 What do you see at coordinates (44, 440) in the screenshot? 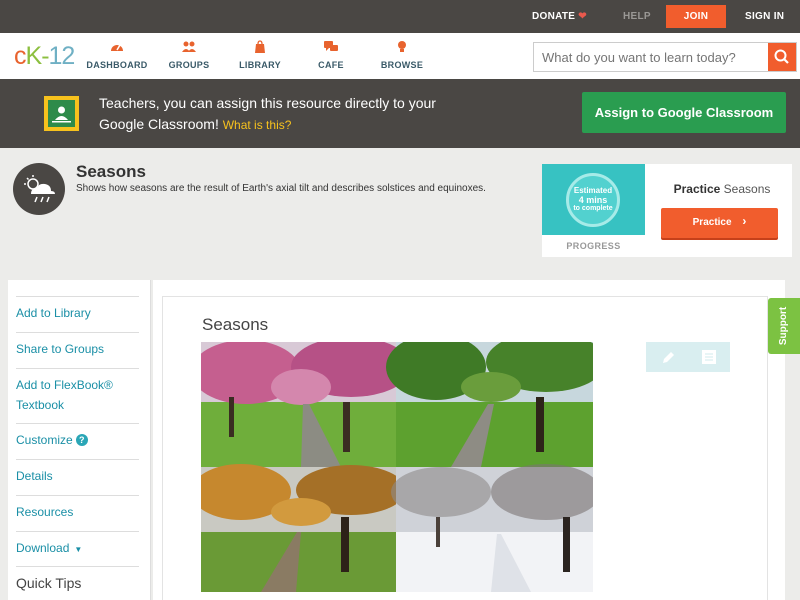
I see `customize-label: Customize` at bounding box center [44, 440].